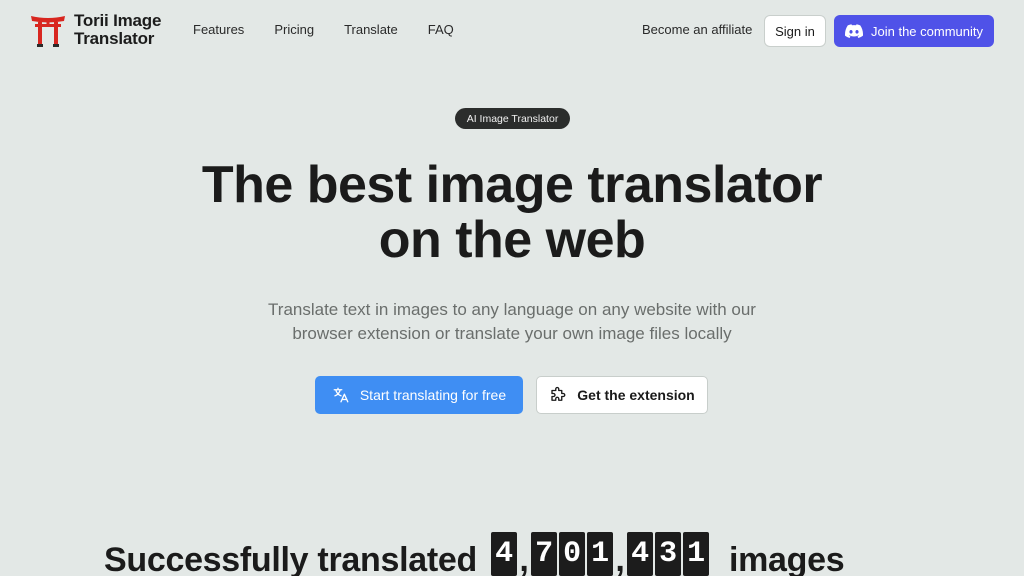 The width and height of the screenshot is (1024, 576). I want to click on brand-name-line1: Torii Image, so click(118, 20).